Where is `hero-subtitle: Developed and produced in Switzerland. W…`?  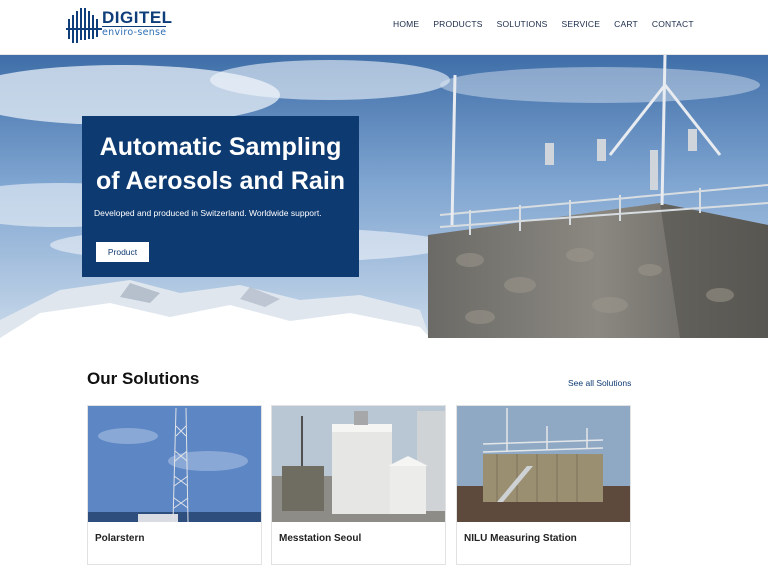 hero-subtitle: Developed and produced in Switzerland. W… is located at coordinates (208, 213).